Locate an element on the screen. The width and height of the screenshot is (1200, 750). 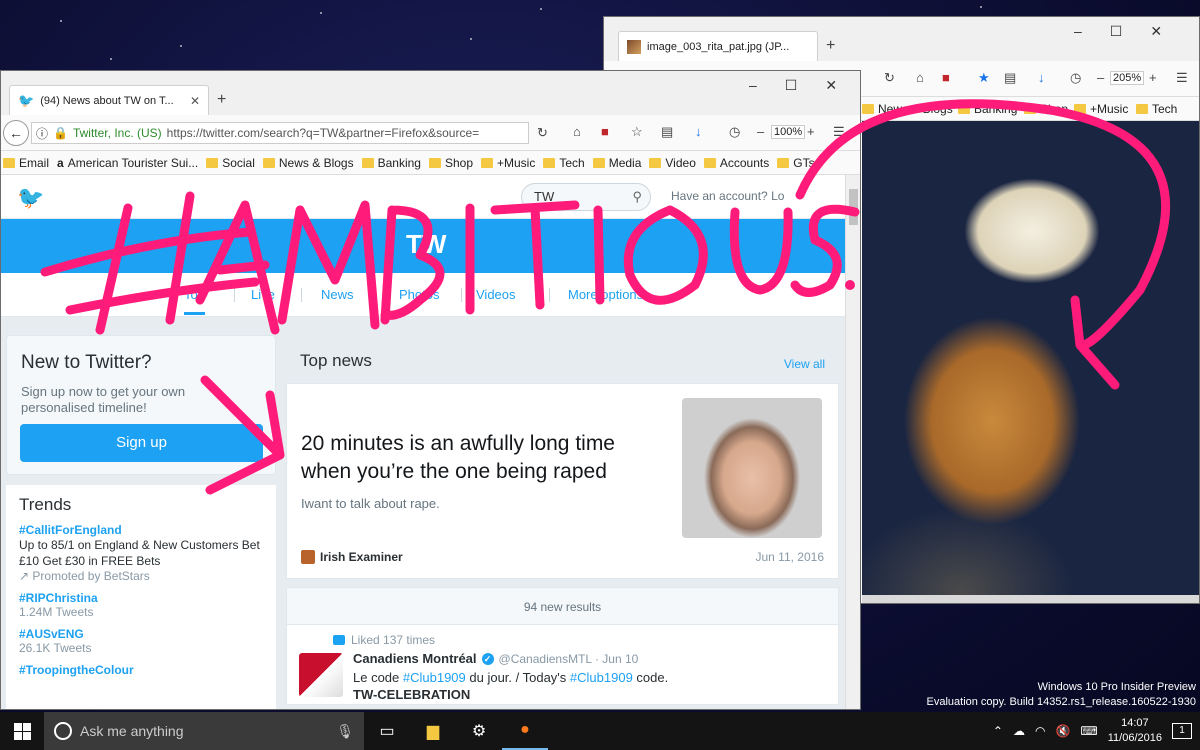
onedrive-icon: ☁ is located at coordinates (1019, 731).